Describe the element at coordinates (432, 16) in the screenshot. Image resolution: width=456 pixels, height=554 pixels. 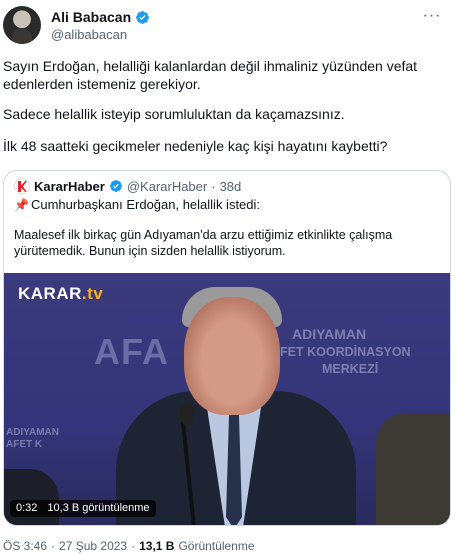
I see `more-horizontal-icon: ···` at that location.